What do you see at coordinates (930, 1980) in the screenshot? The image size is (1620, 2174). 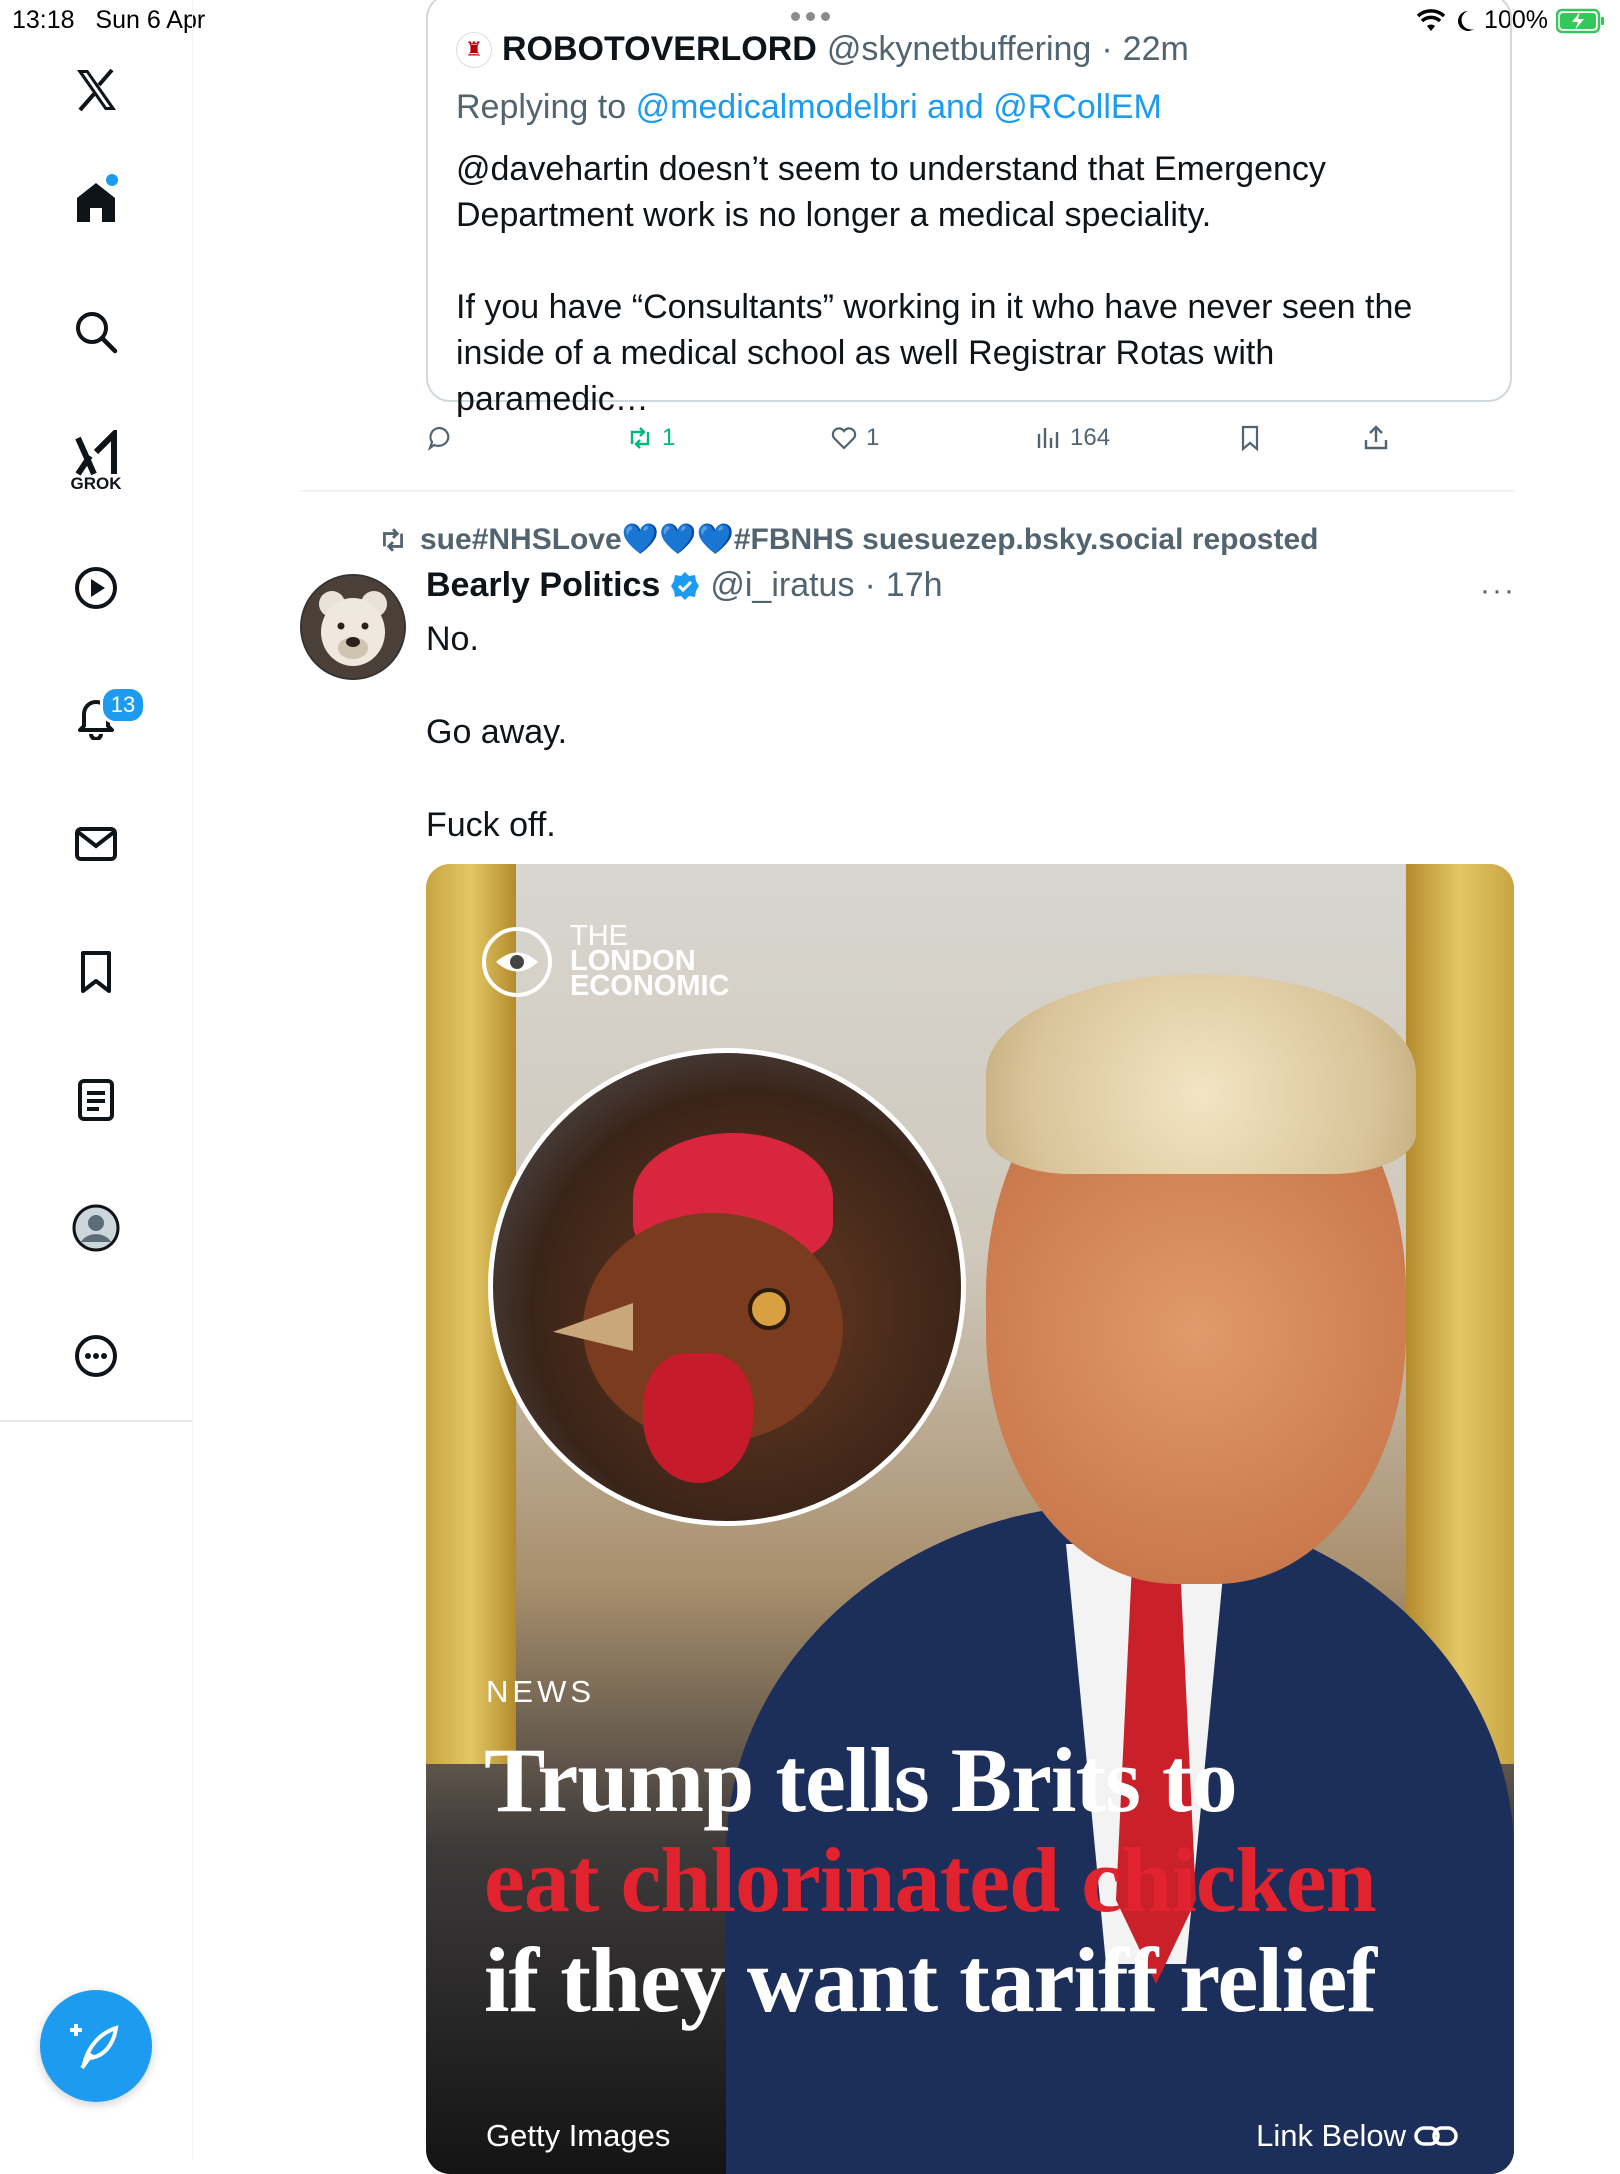 I see `headline-line: if they want tariff relief` at bounding box center [930, 1980].